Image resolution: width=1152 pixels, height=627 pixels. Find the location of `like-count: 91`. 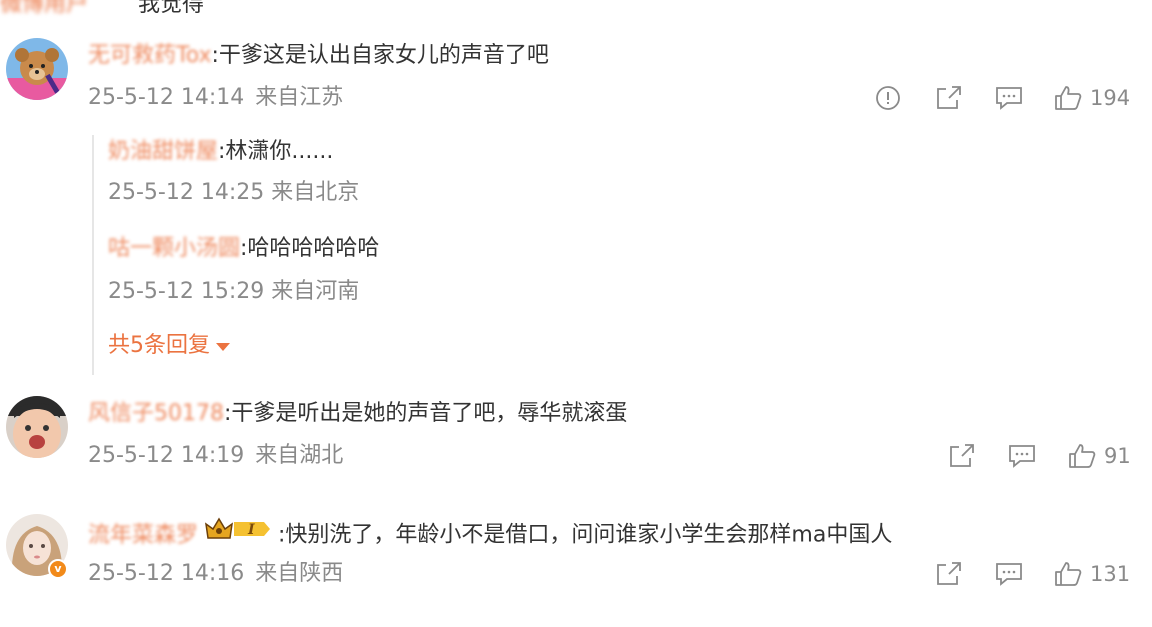

like-count: 91 is located at coordinates (1117, 456).